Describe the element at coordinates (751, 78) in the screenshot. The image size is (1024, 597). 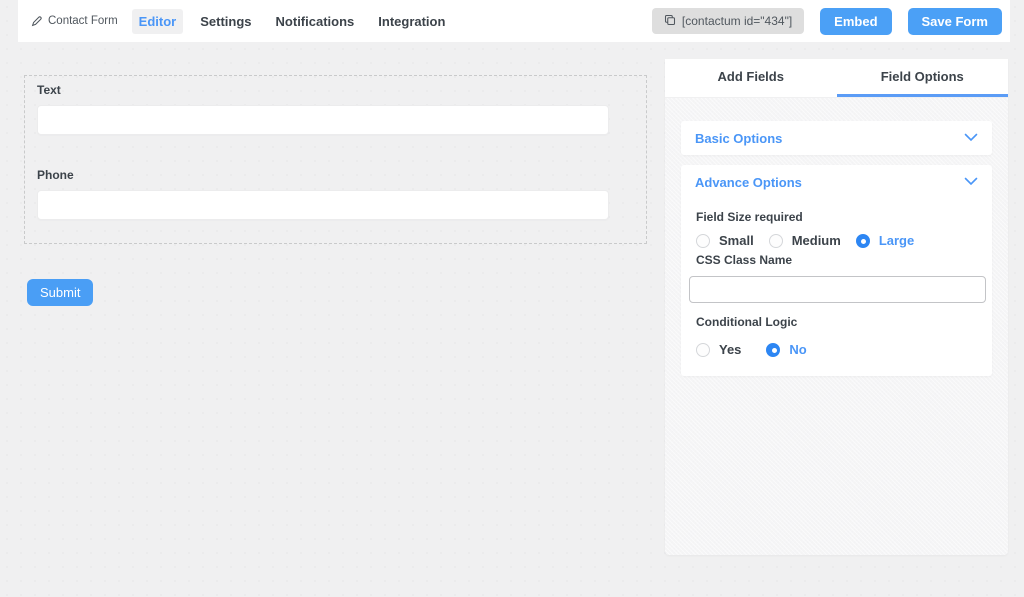
I see `tab-add-fields: Add Fields` at that location.